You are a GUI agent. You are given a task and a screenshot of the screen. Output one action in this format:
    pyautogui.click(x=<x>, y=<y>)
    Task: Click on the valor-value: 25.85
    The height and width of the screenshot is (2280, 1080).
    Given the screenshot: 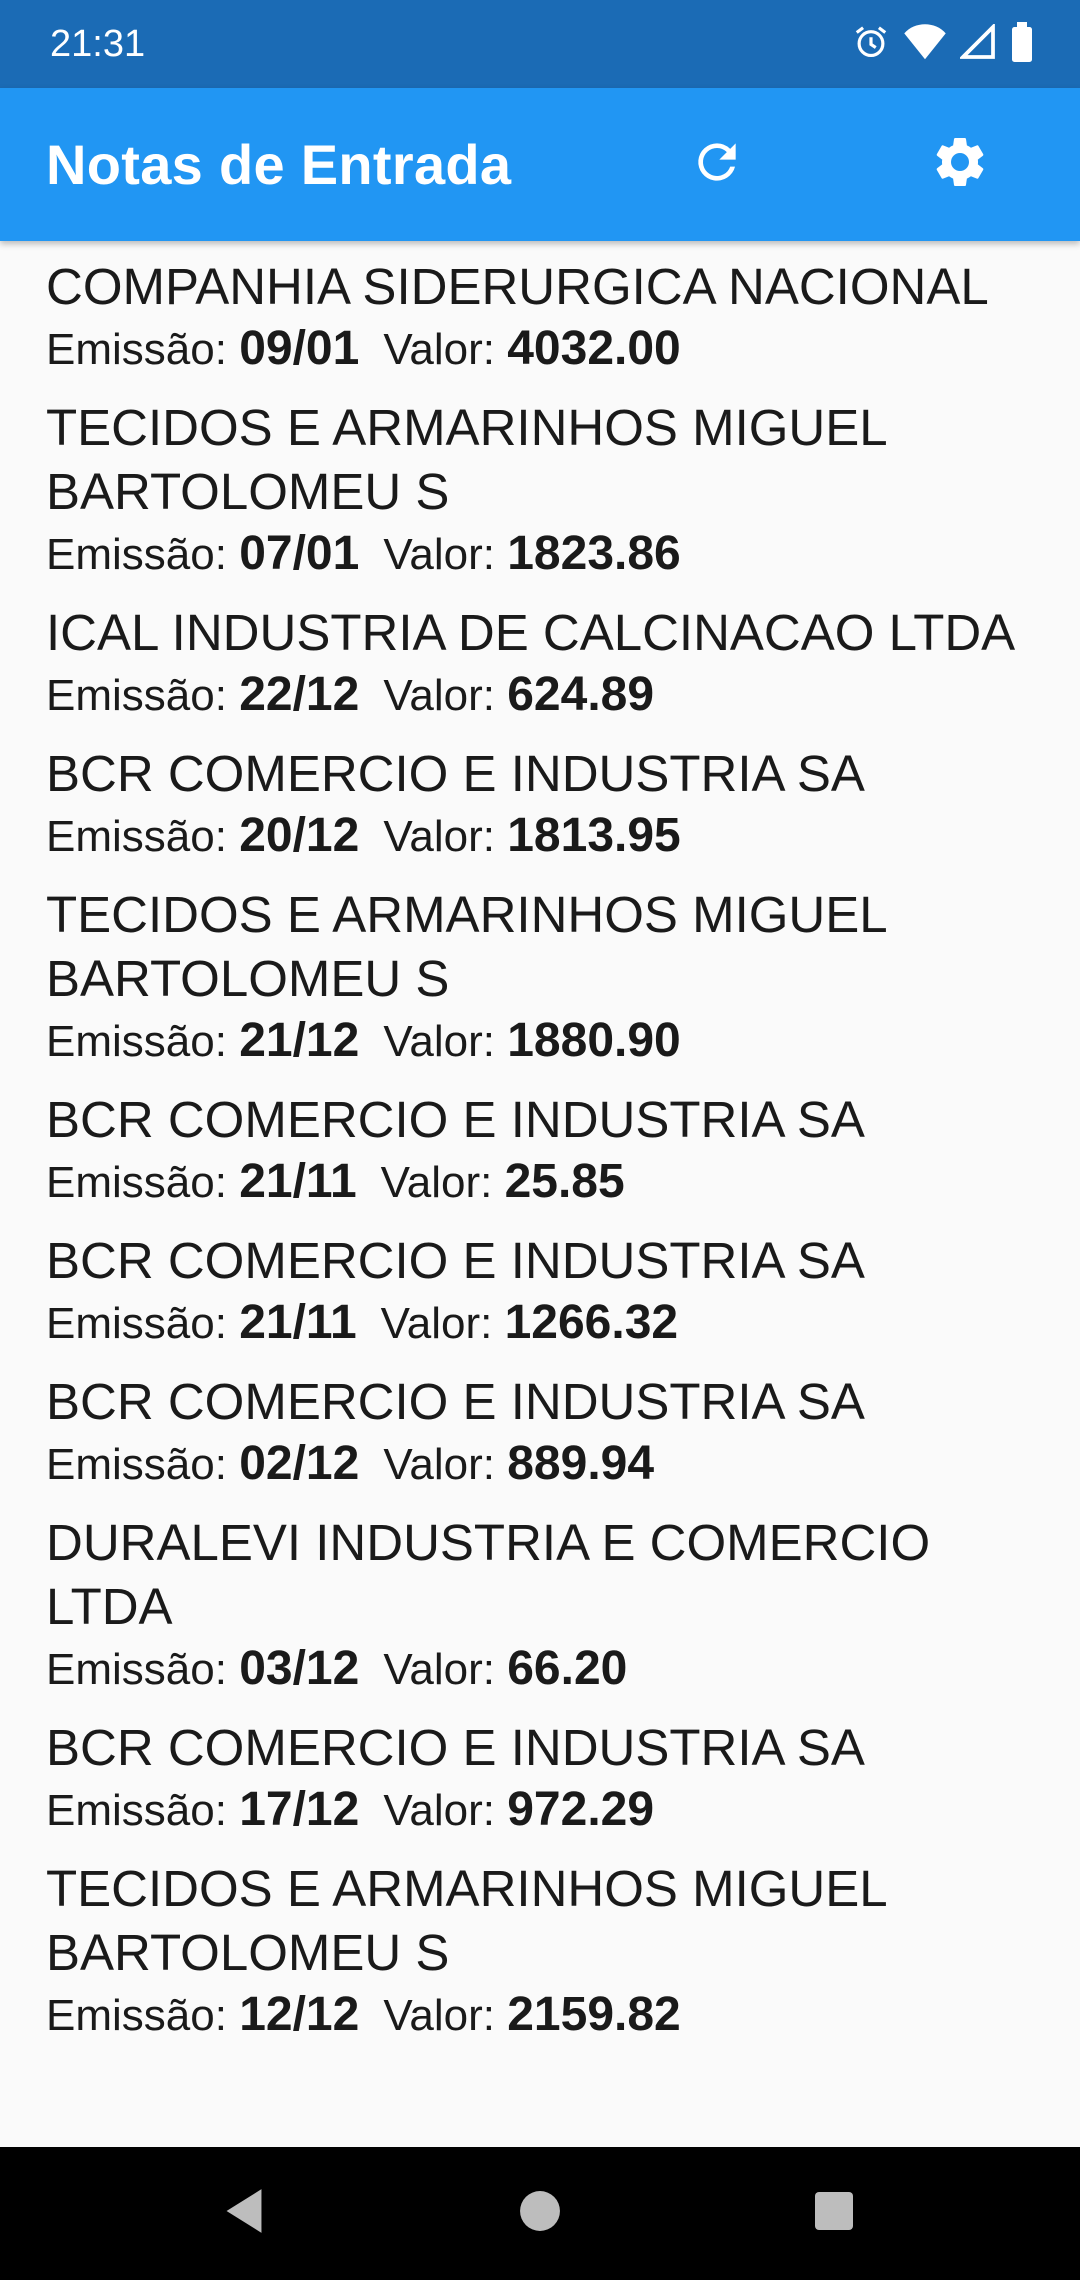 What is the action you would take?
    pyautogui.click(x=564, y=1181)
    